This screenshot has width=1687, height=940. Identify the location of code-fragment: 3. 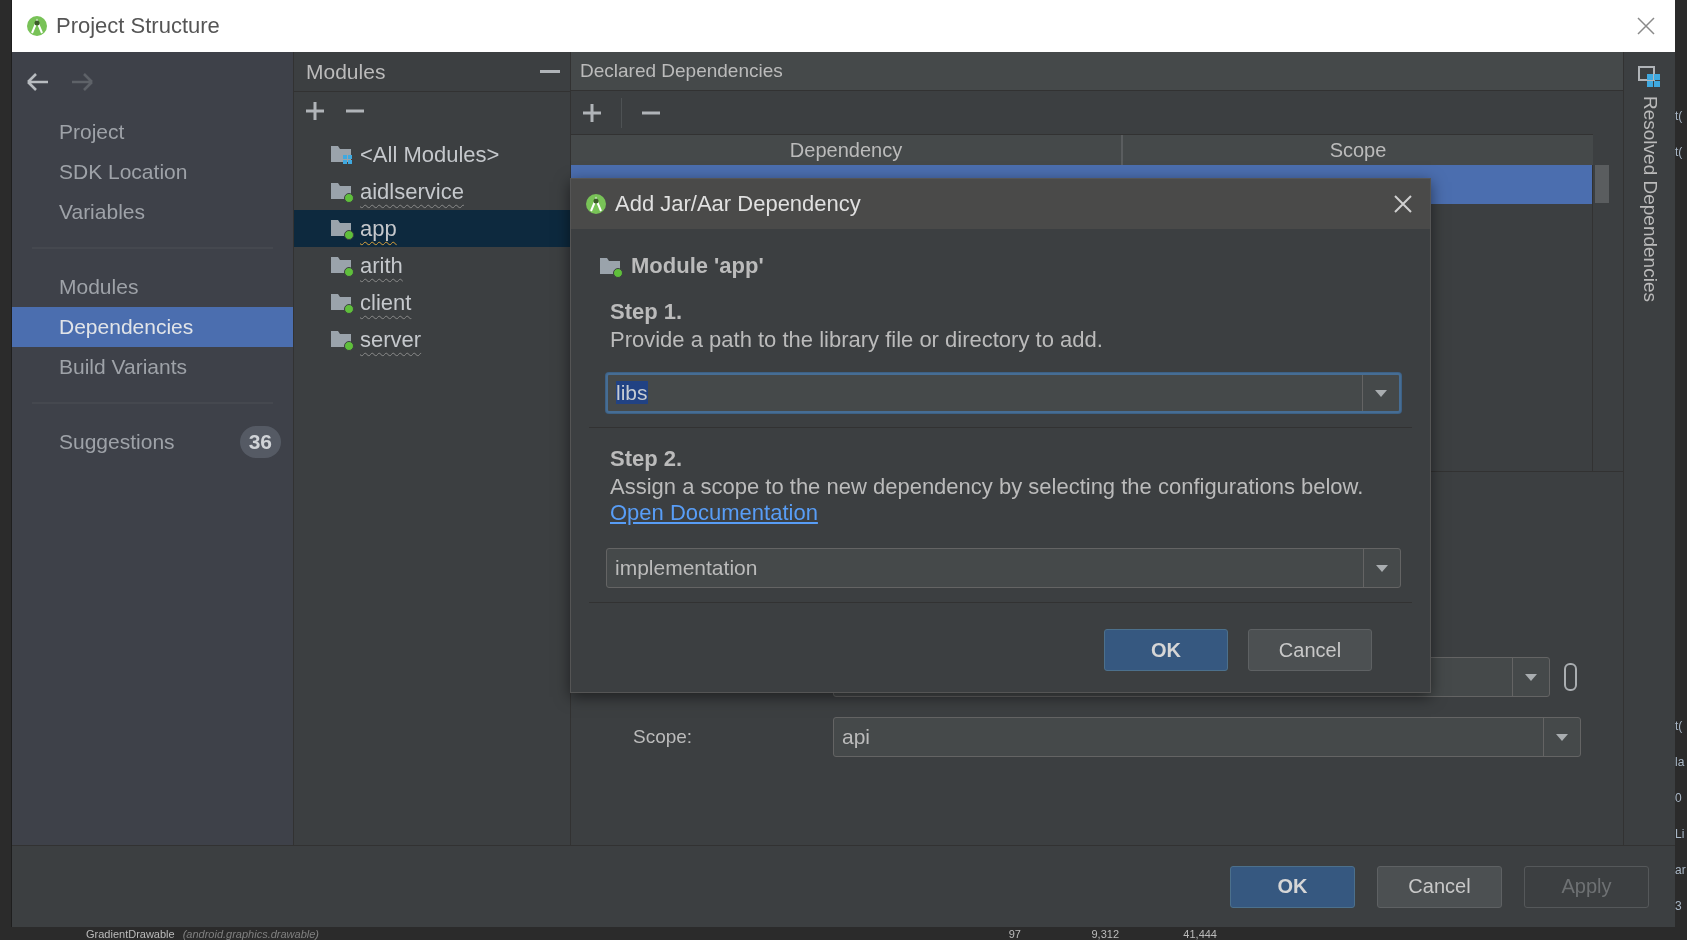
(1679, 906).